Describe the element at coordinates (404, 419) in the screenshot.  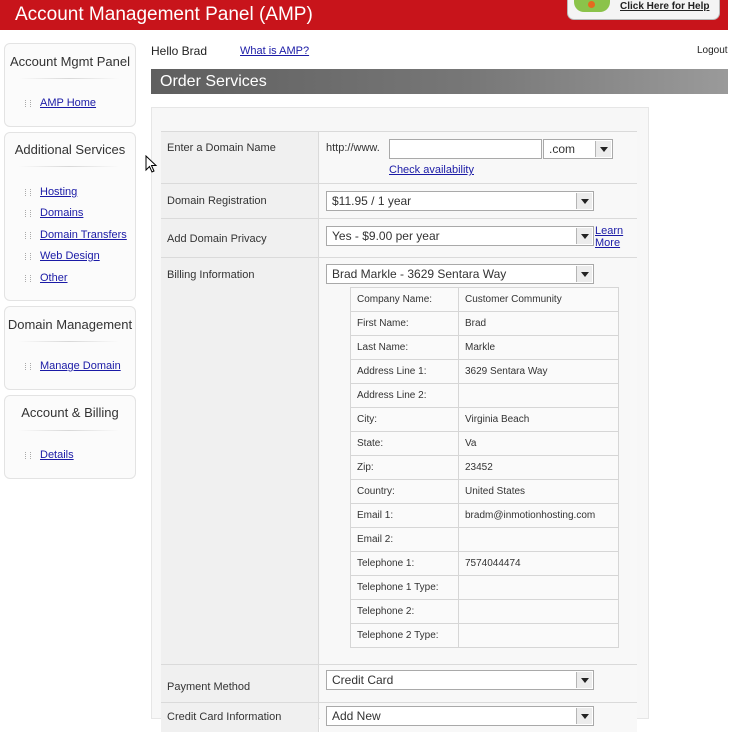
I see `billing-field-label: City:` at that location.